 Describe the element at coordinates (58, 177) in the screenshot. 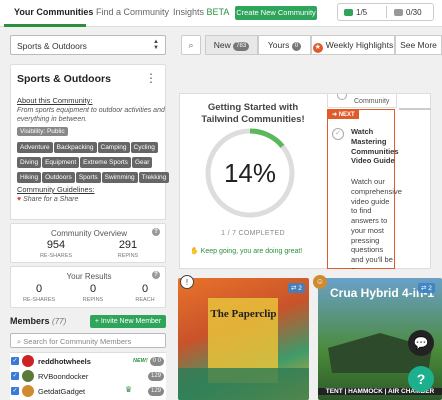

I see `tag-item: Outdoors` at that location.